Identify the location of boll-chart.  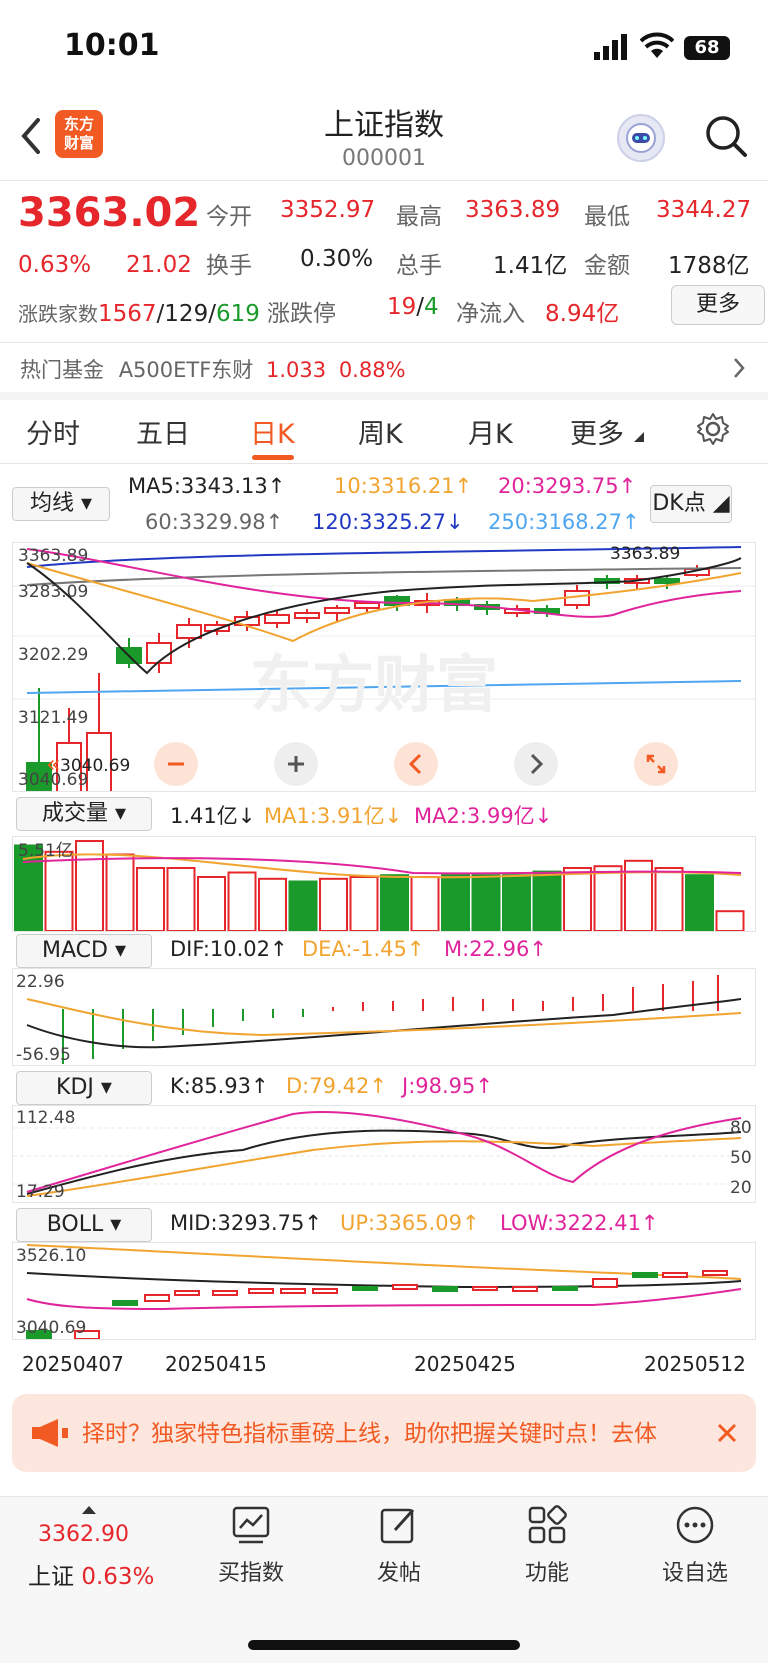
(384, 1291).